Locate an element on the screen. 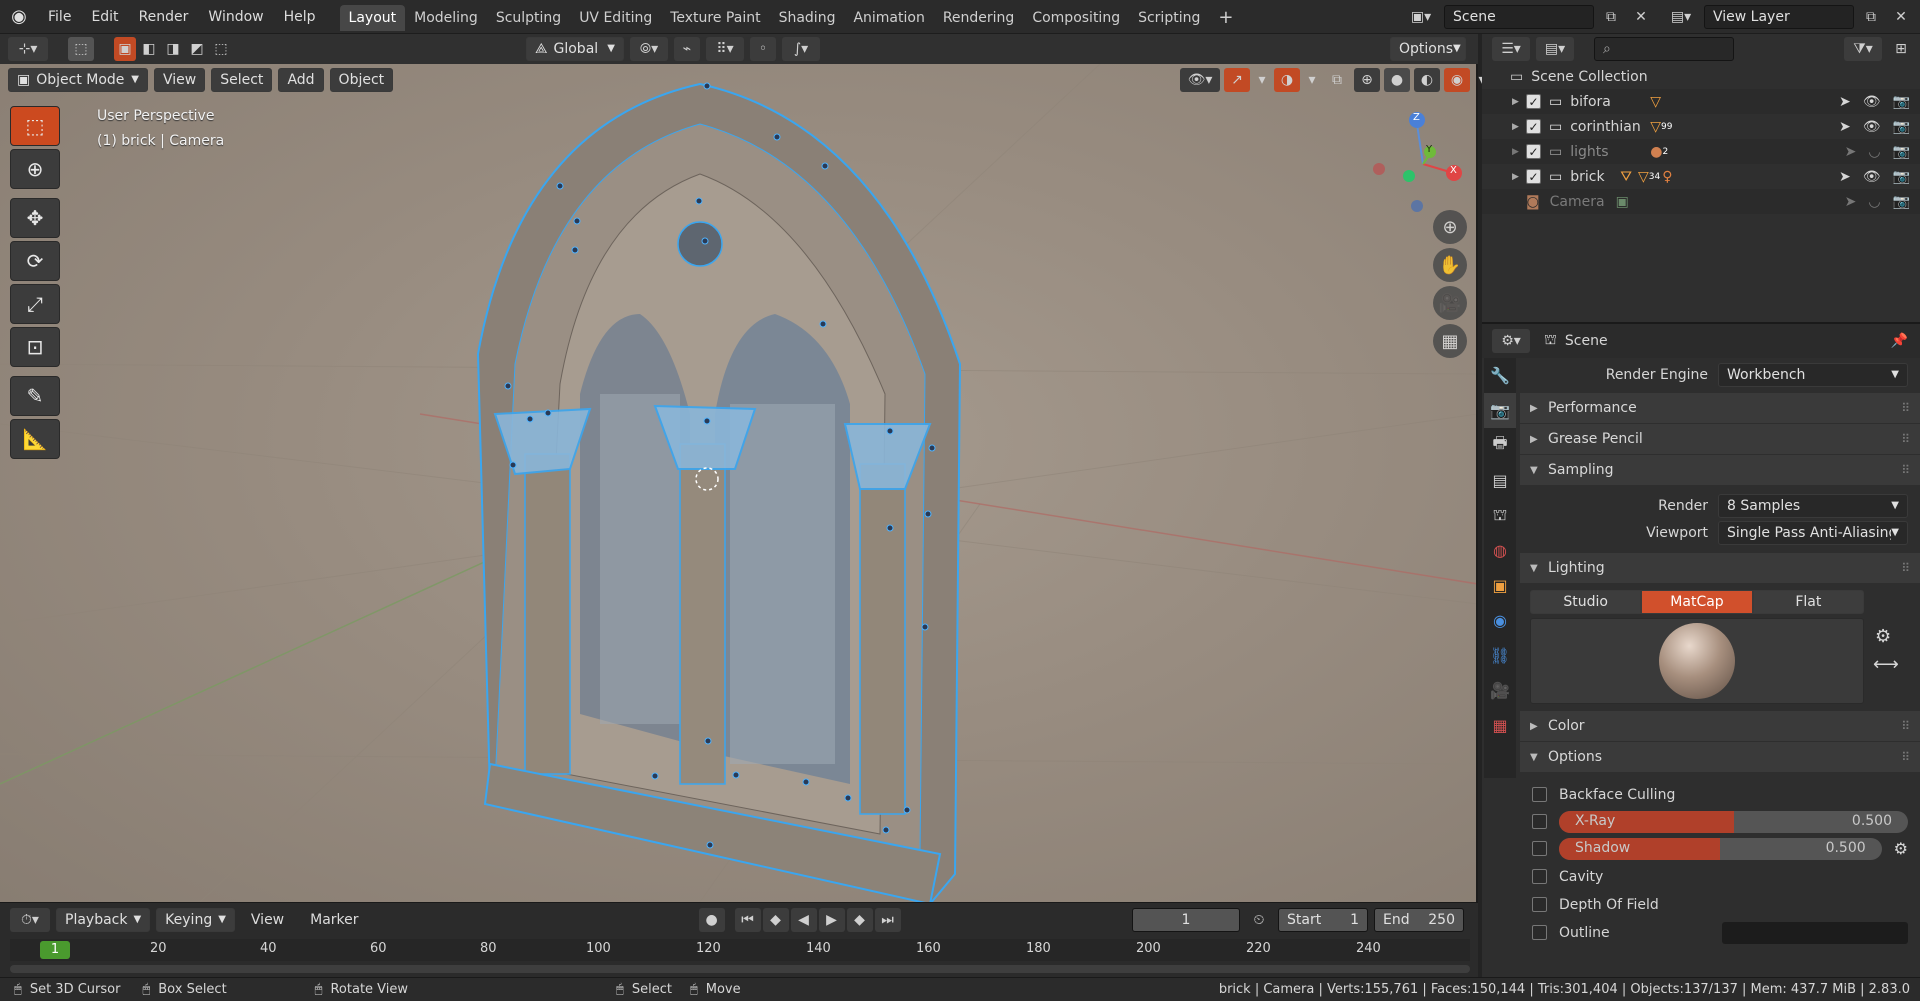 The height and width of the screenshot is (1001, 1920). record-icon: ● is located at coordinates (711, 920).